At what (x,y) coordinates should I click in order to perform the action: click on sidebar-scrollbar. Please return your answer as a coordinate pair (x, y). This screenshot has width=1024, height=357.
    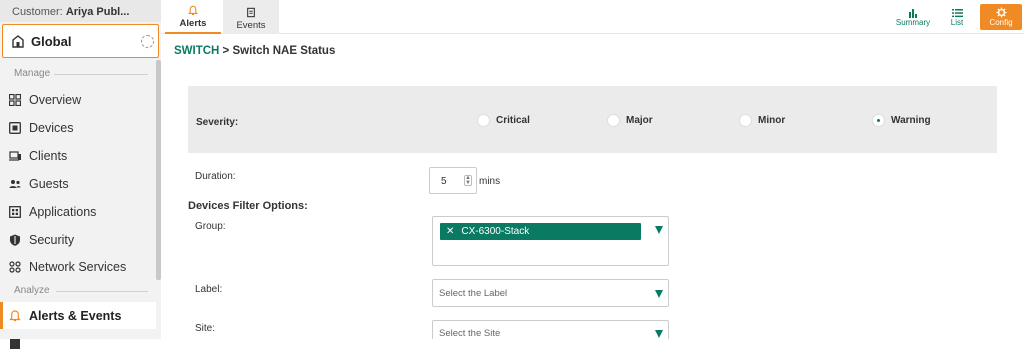
    Looking at the image, I should click on (158, 170).